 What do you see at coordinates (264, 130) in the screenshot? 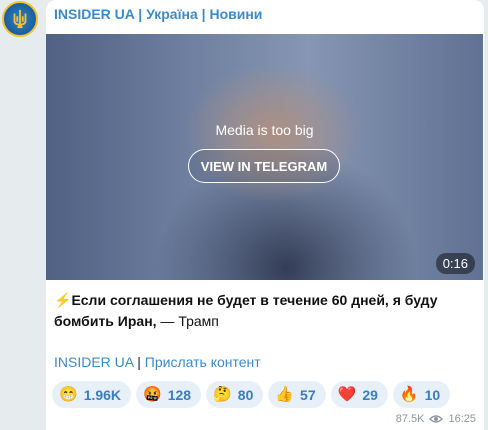
I see `media-notice: Media is too big` at bounding box center [264, 130].